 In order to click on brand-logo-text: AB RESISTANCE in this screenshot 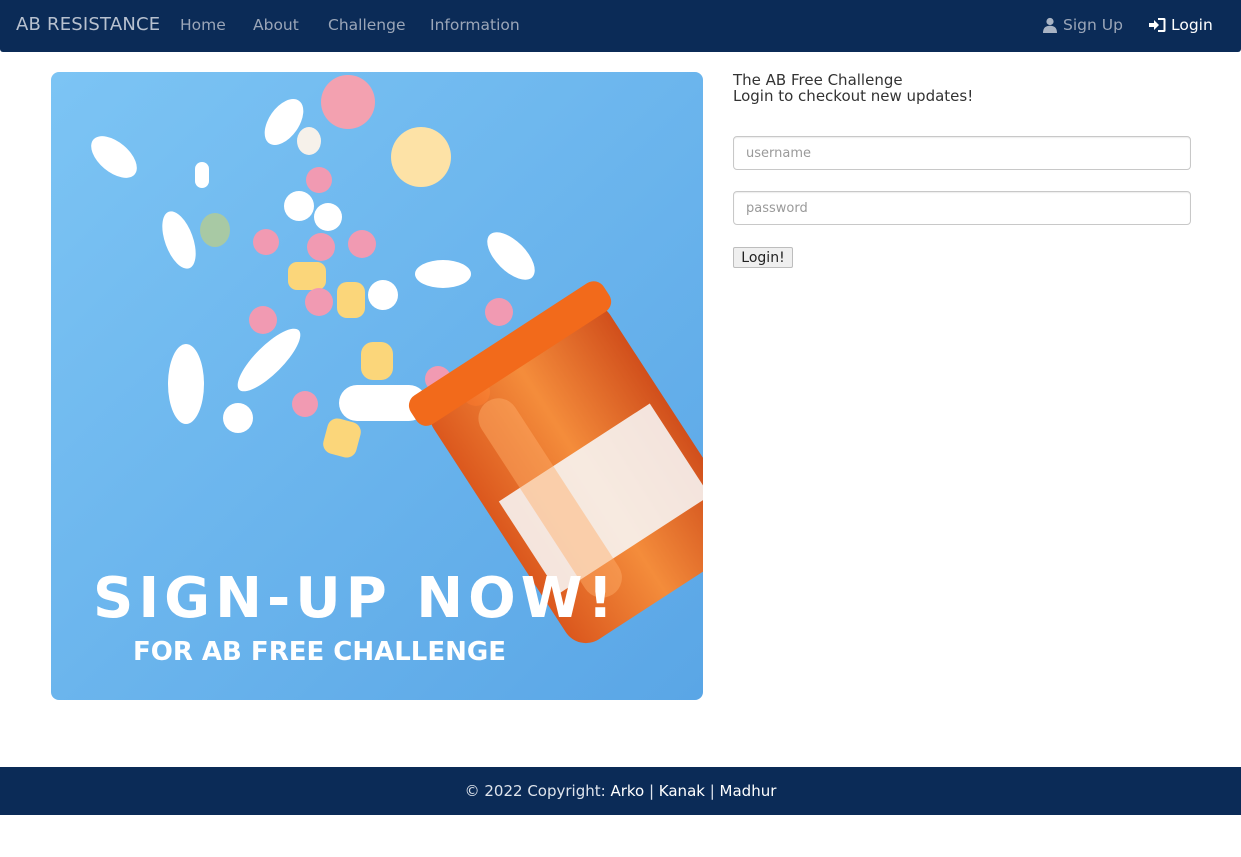, I will do `click(88, 24)`.